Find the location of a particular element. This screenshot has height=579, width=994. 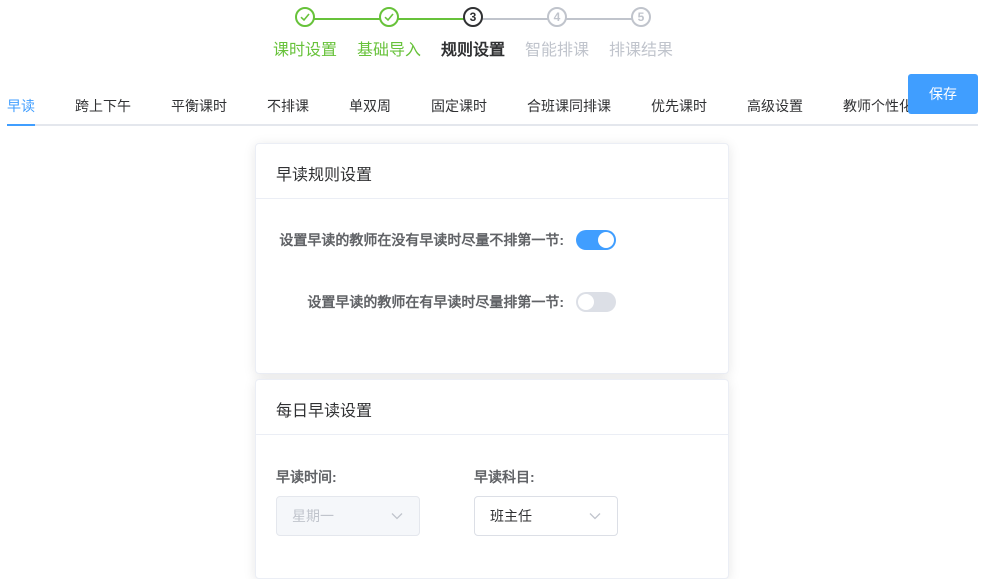

step-title: 课时设置 is located at coordinates (304, 50).